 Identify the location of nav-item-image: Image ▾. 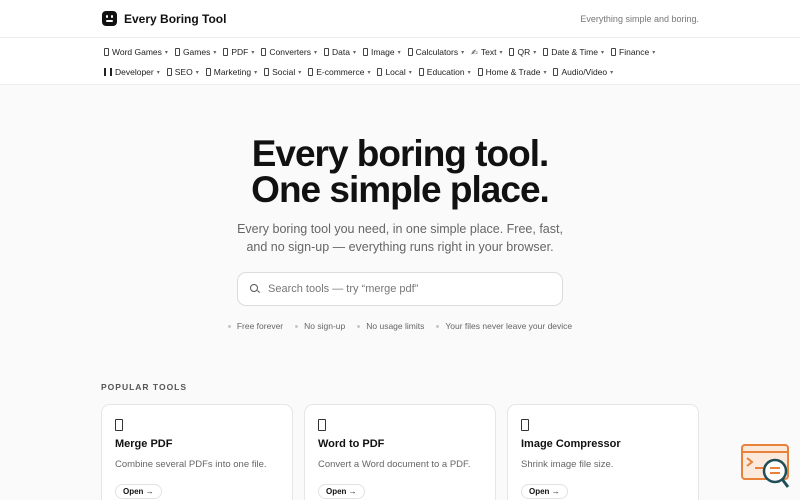
(381, 52).